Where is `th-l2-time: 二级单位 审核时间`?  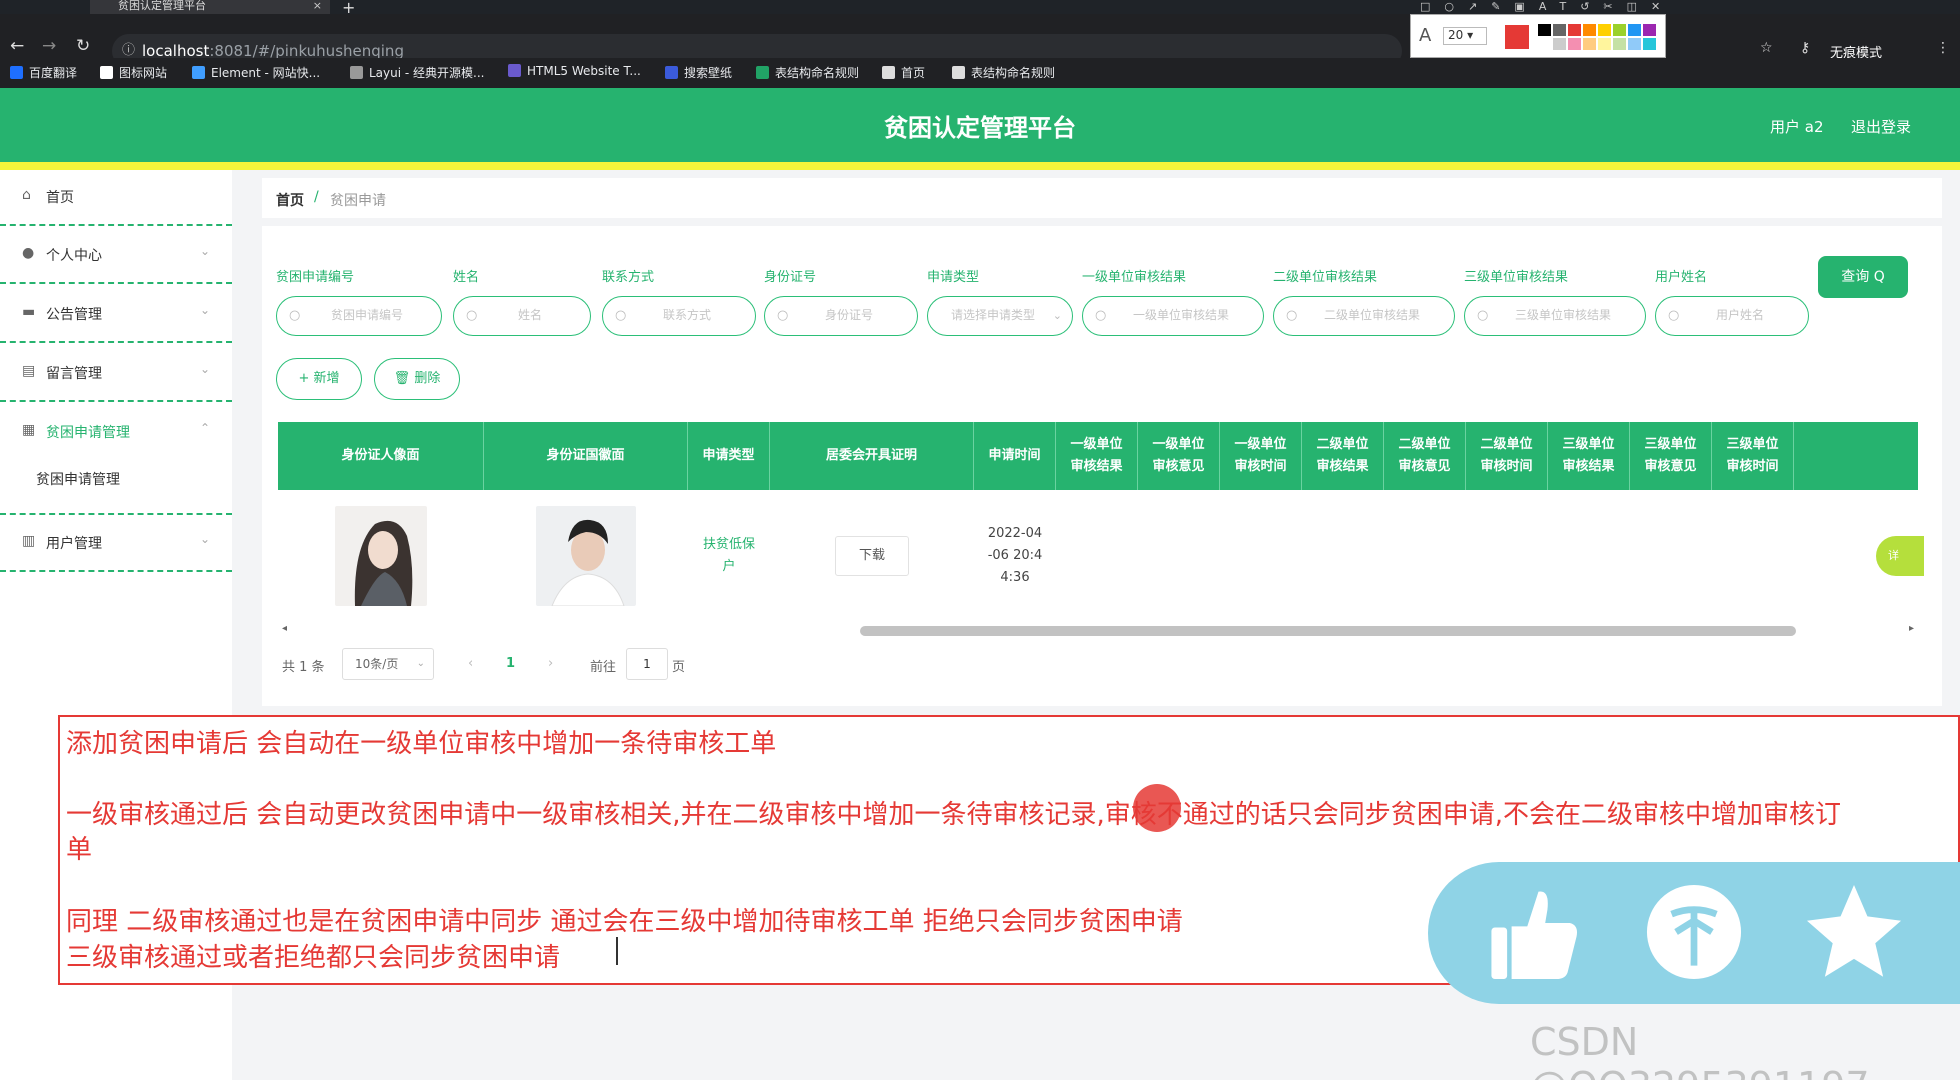
th-l2-time: 二级单位 审核时间 is located at coordinates (1507, 456).